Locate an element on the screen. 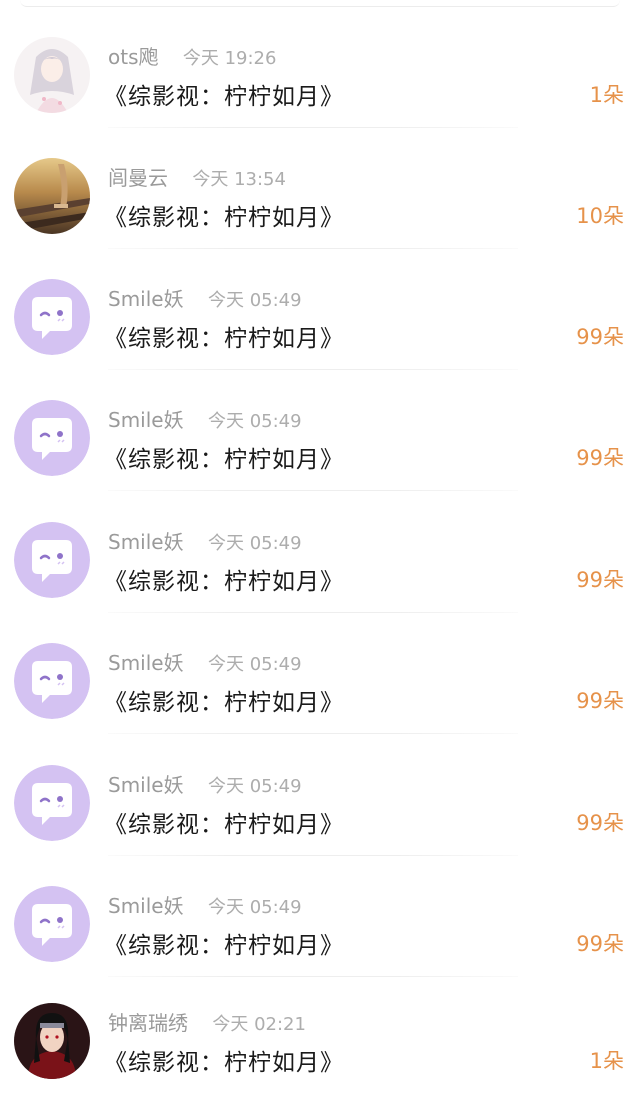 The image size is (640, 1096). gift-time: 今天 19:26 is located at coordinates (229, 58).